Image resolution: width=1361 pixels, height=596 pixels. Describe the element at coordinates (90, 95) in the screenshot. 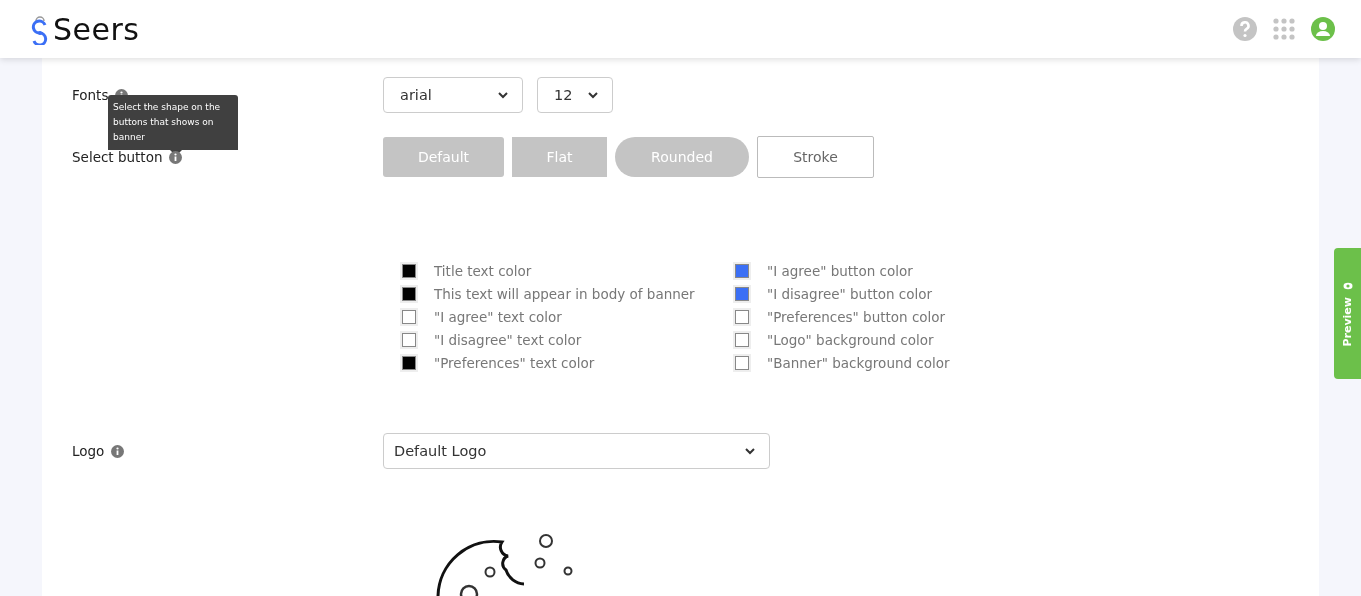

I see `fonts-label: Fonts` at that location.